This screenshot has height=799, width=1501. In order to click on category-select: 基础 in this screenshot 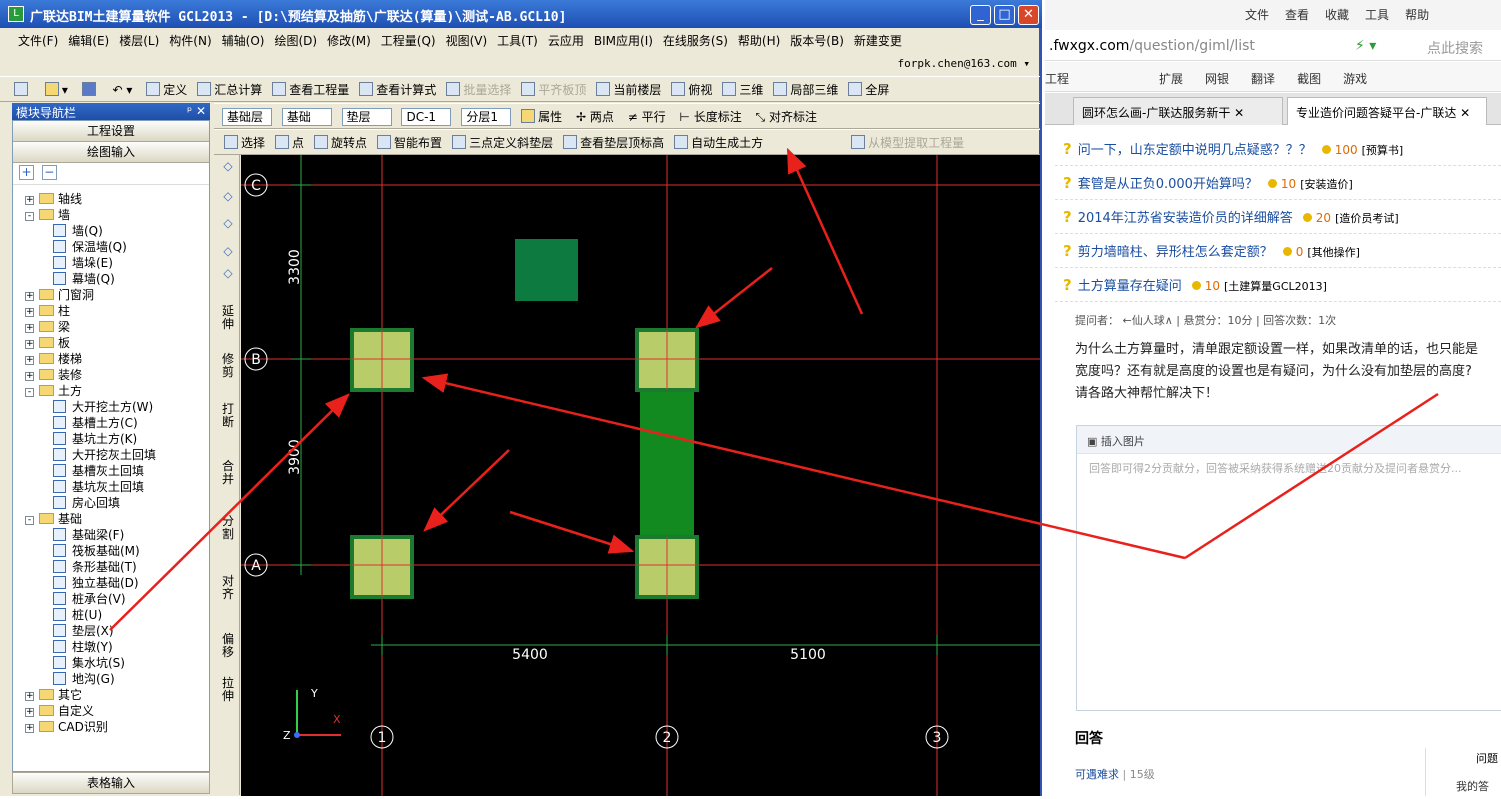, I will do `click(306, 117)`.